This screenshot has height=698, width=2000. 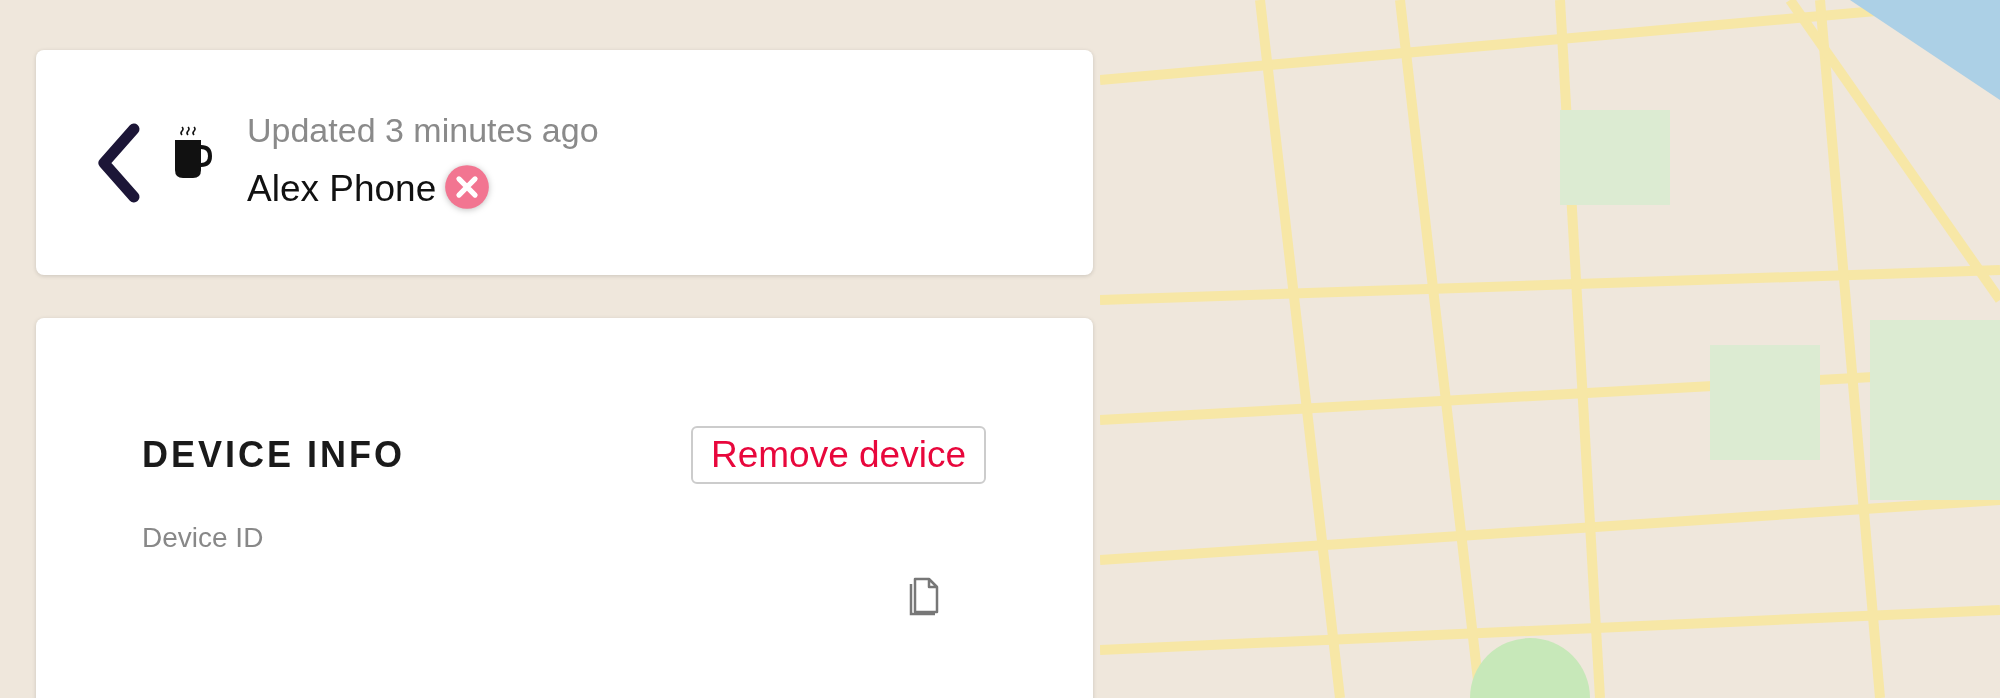 What do you see at coordinates (342, 189) in the screenshot?
I see `device-name: Alex Phone` at bounding box center [342, 189].